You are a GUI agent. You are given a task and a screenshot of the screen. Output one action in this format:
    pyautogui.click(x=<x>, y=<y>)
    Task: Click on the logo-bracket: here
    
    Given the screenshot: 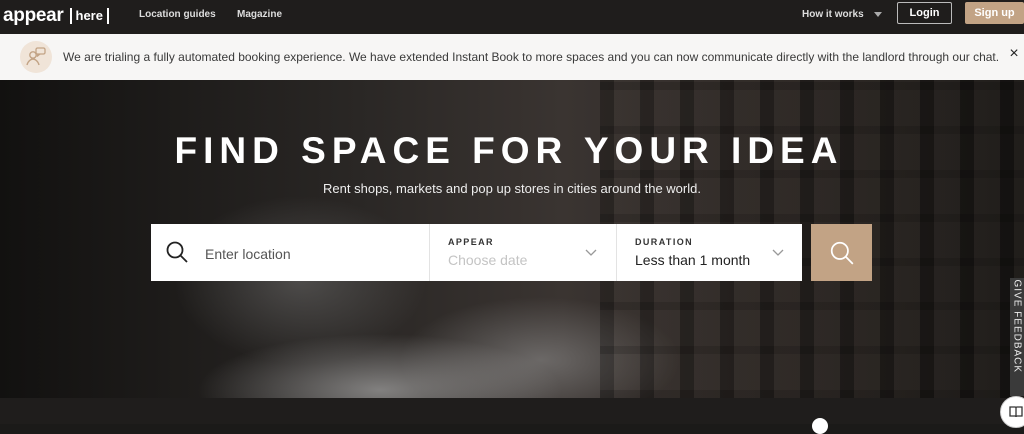 What is the action you would take?
    pyautogui.click(x=89, y=16)
    